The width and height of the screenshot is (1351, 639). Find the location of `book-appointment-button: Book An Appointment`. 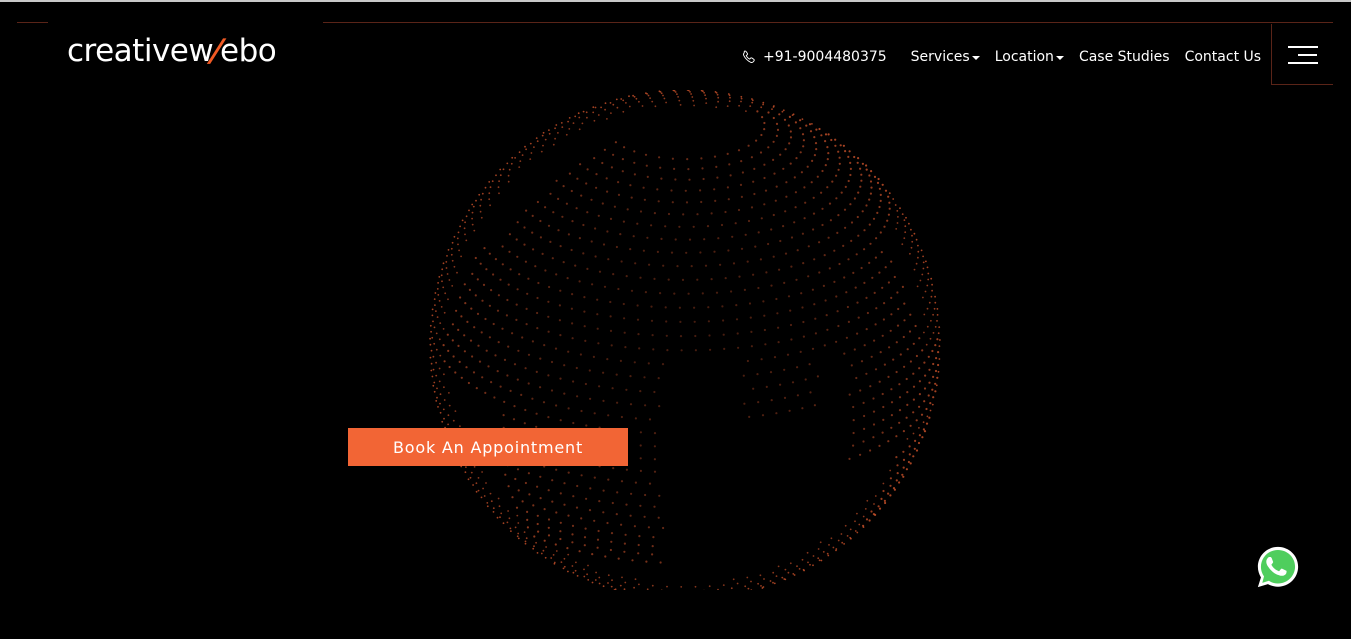

book-appointment-button: Book An Appointment is located at coordinates (488, 447).